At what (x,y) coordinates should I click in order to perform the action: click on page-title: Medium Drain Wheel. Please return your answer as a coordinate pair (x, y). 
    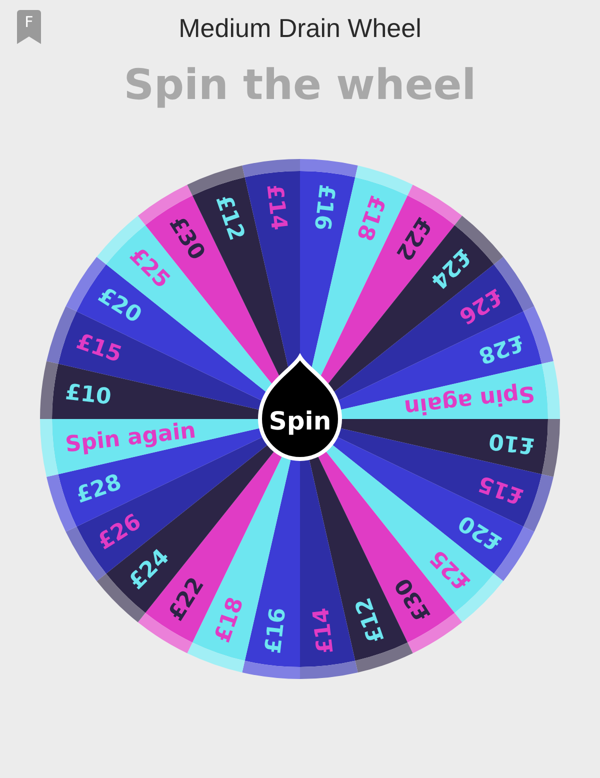
    Looking at the image, I should click on (300, 28).